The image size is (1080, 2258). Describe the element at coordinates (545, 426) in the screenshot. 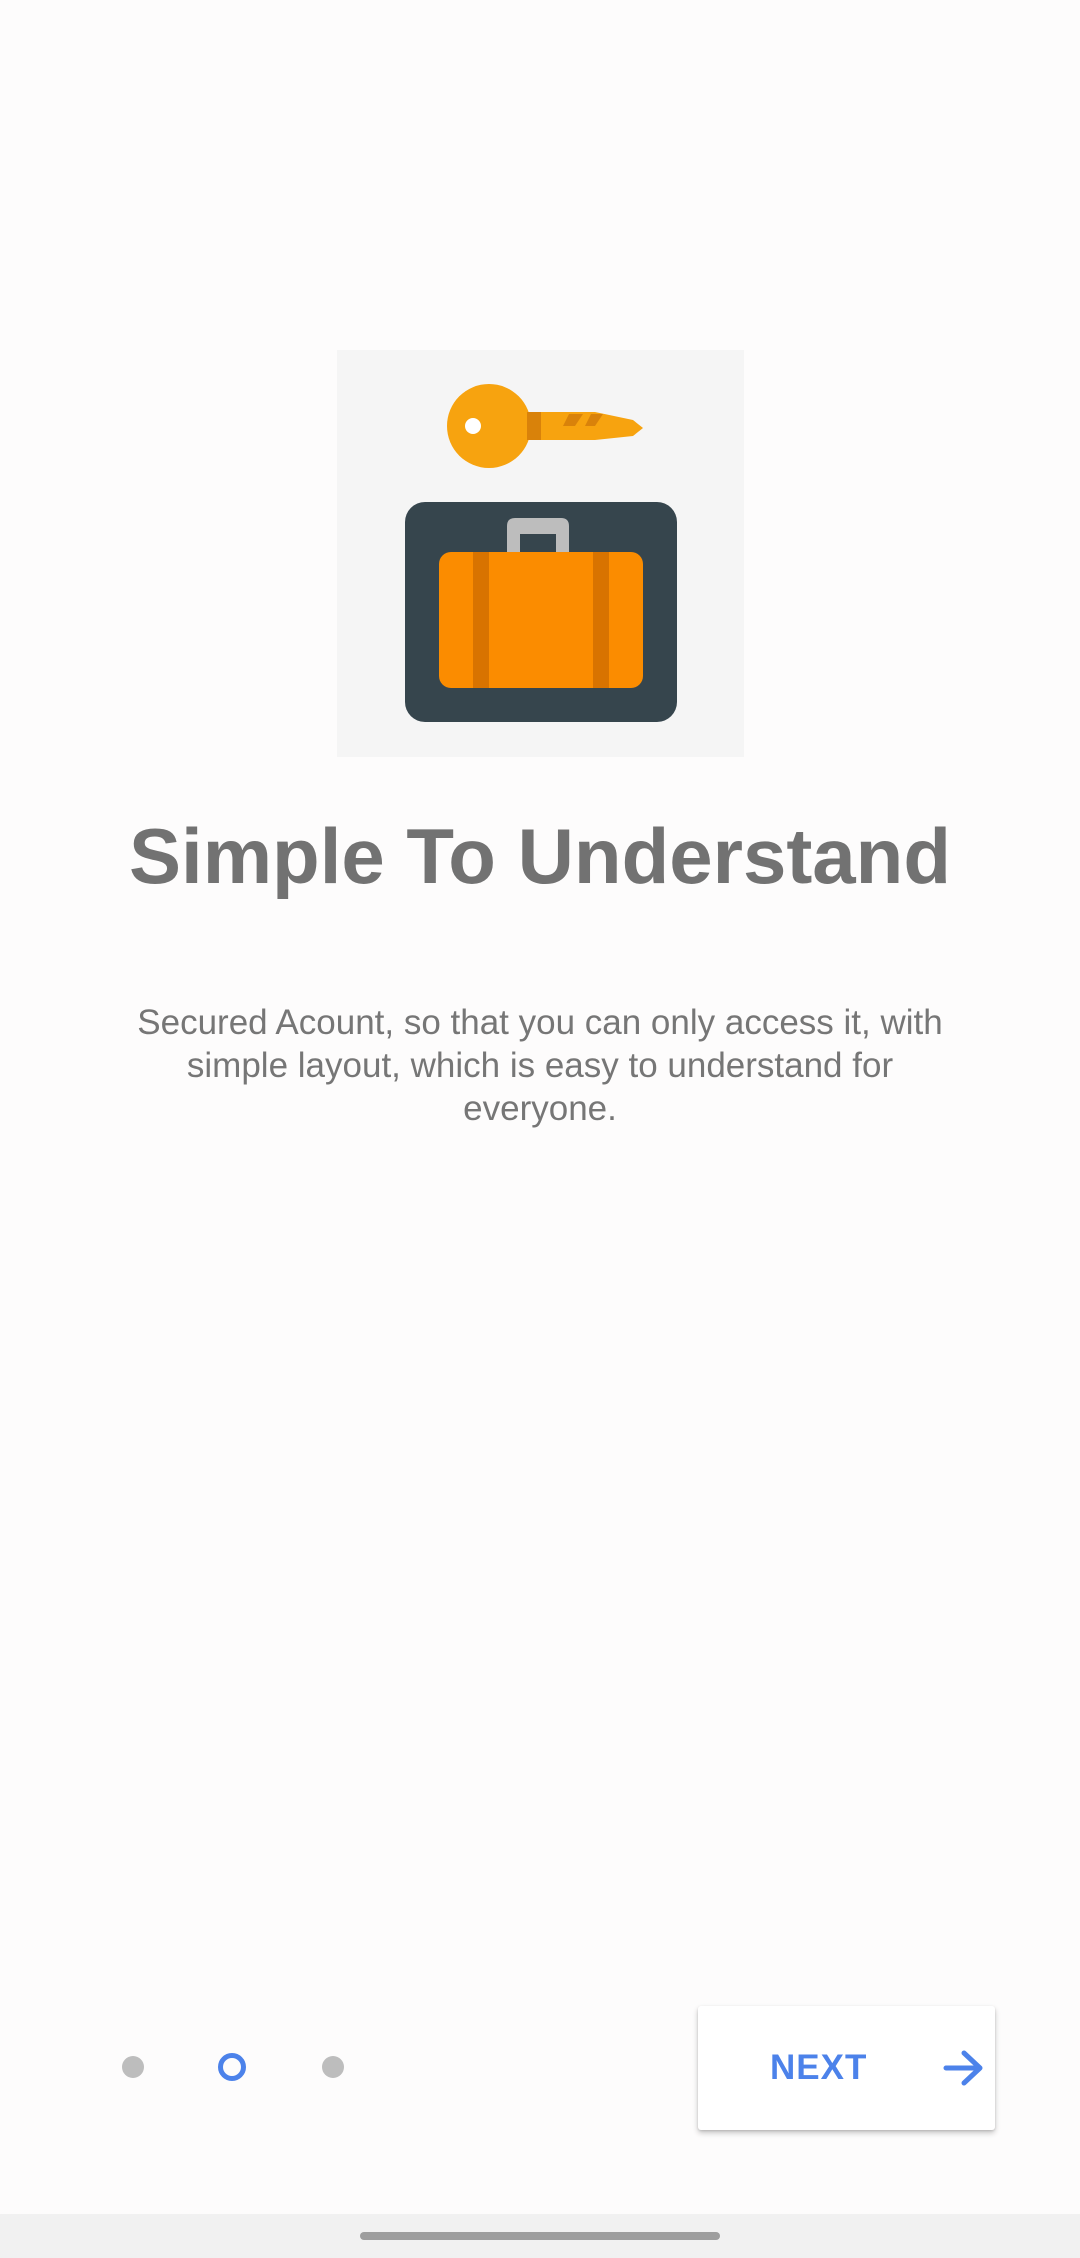

I see `key-icon` at that location.